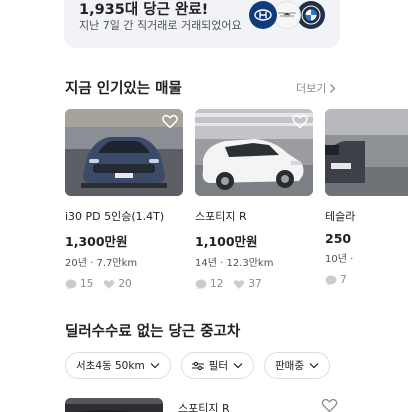  What do you see at coordinates (110, 366) in the screenshot?
I see `chip-label: 서초4동 50km` at bounding box center [110, 366].